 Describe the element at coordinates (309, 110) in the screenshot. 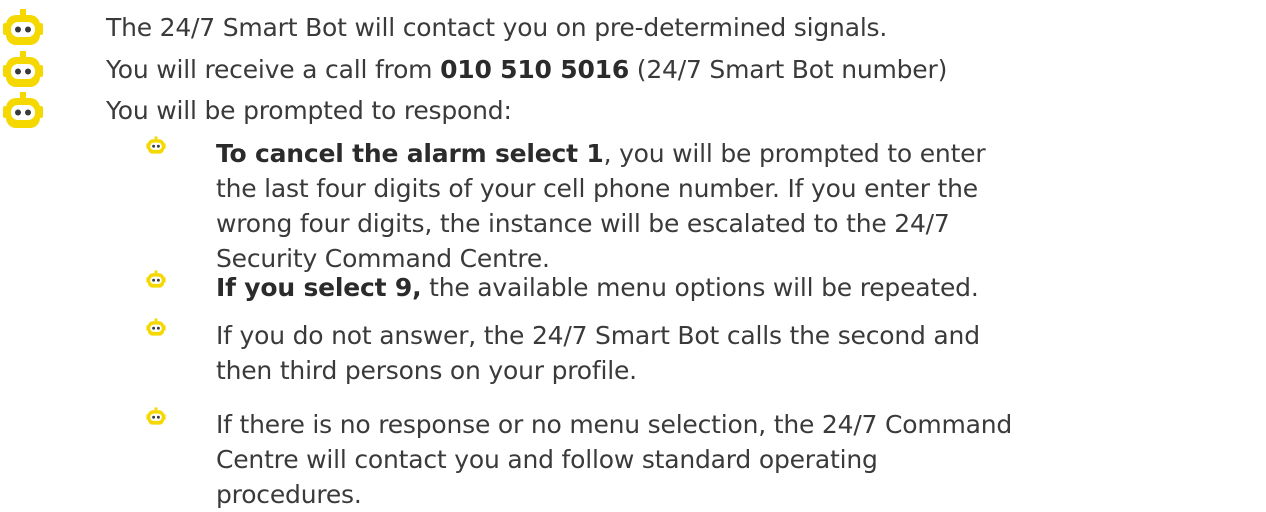

I see `main-item-text: You will be prompted to respond:` at that location.